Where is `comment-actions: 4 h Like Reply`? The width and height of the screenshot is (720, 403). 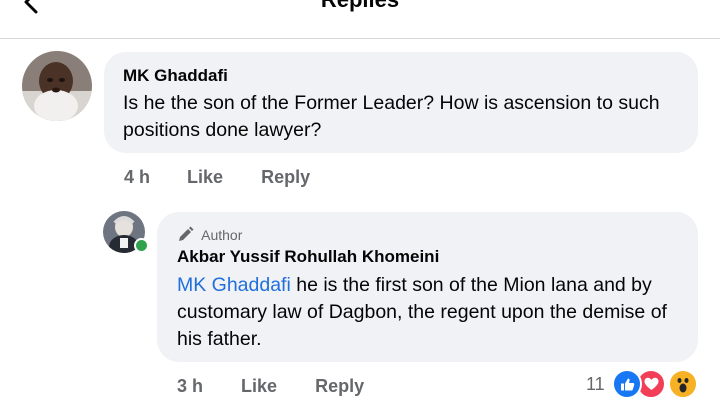 comment-actions: 4 h Like Reply is located at coordinates (217, 177).